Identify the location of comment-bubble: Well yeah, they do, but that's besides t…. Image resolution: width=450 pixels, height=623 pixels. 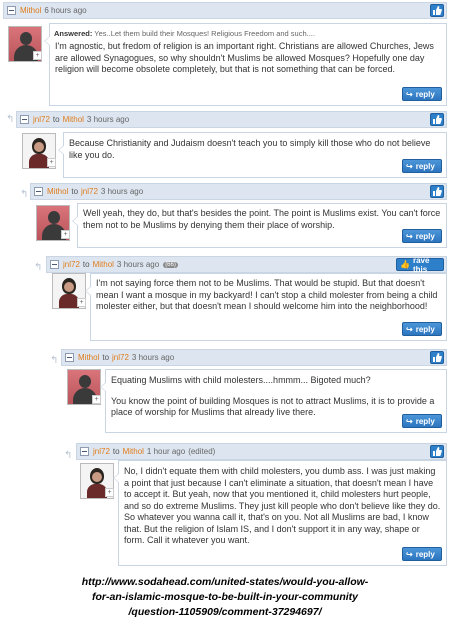
(259, 225).